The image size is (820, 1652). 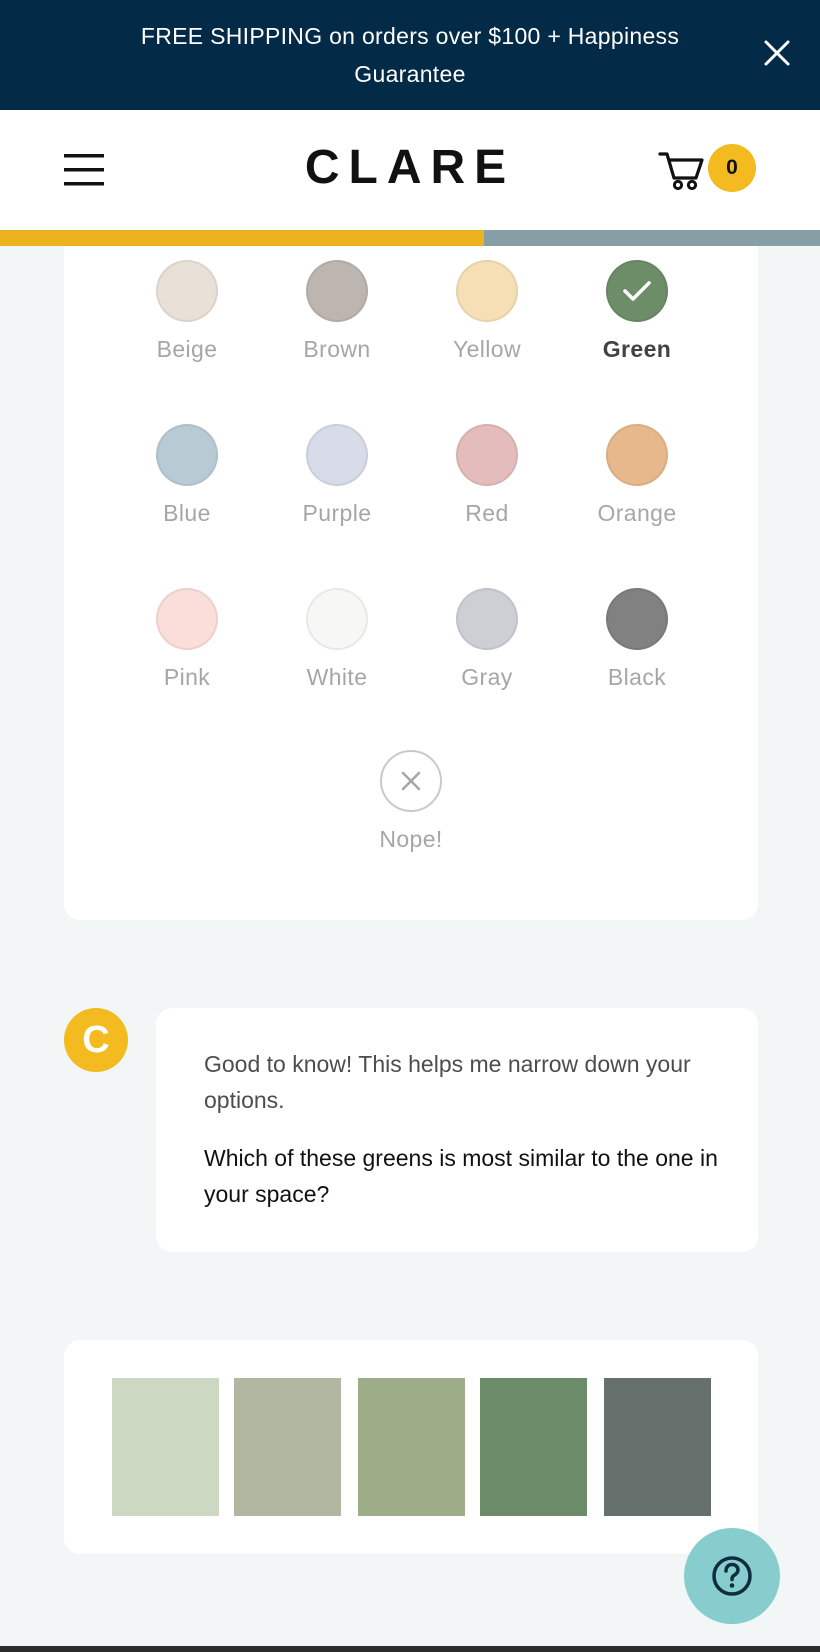 I want to click on swatch-beige: Beige, so click(x=187, y=311).